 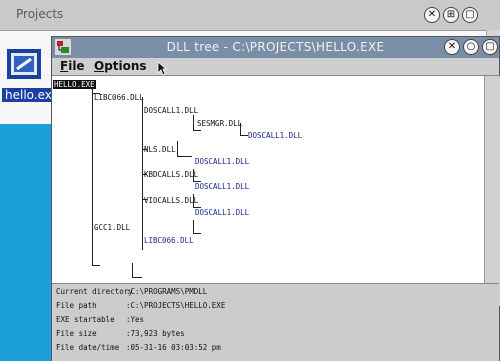 I want to click on window-menu-icon: ⊞, so click(x=451, y=15).